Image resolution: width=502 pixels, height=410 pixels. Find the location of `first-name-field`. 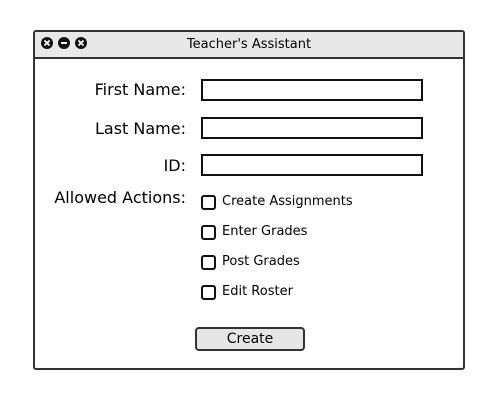

first-name-field is located at coordinates (312, 90).